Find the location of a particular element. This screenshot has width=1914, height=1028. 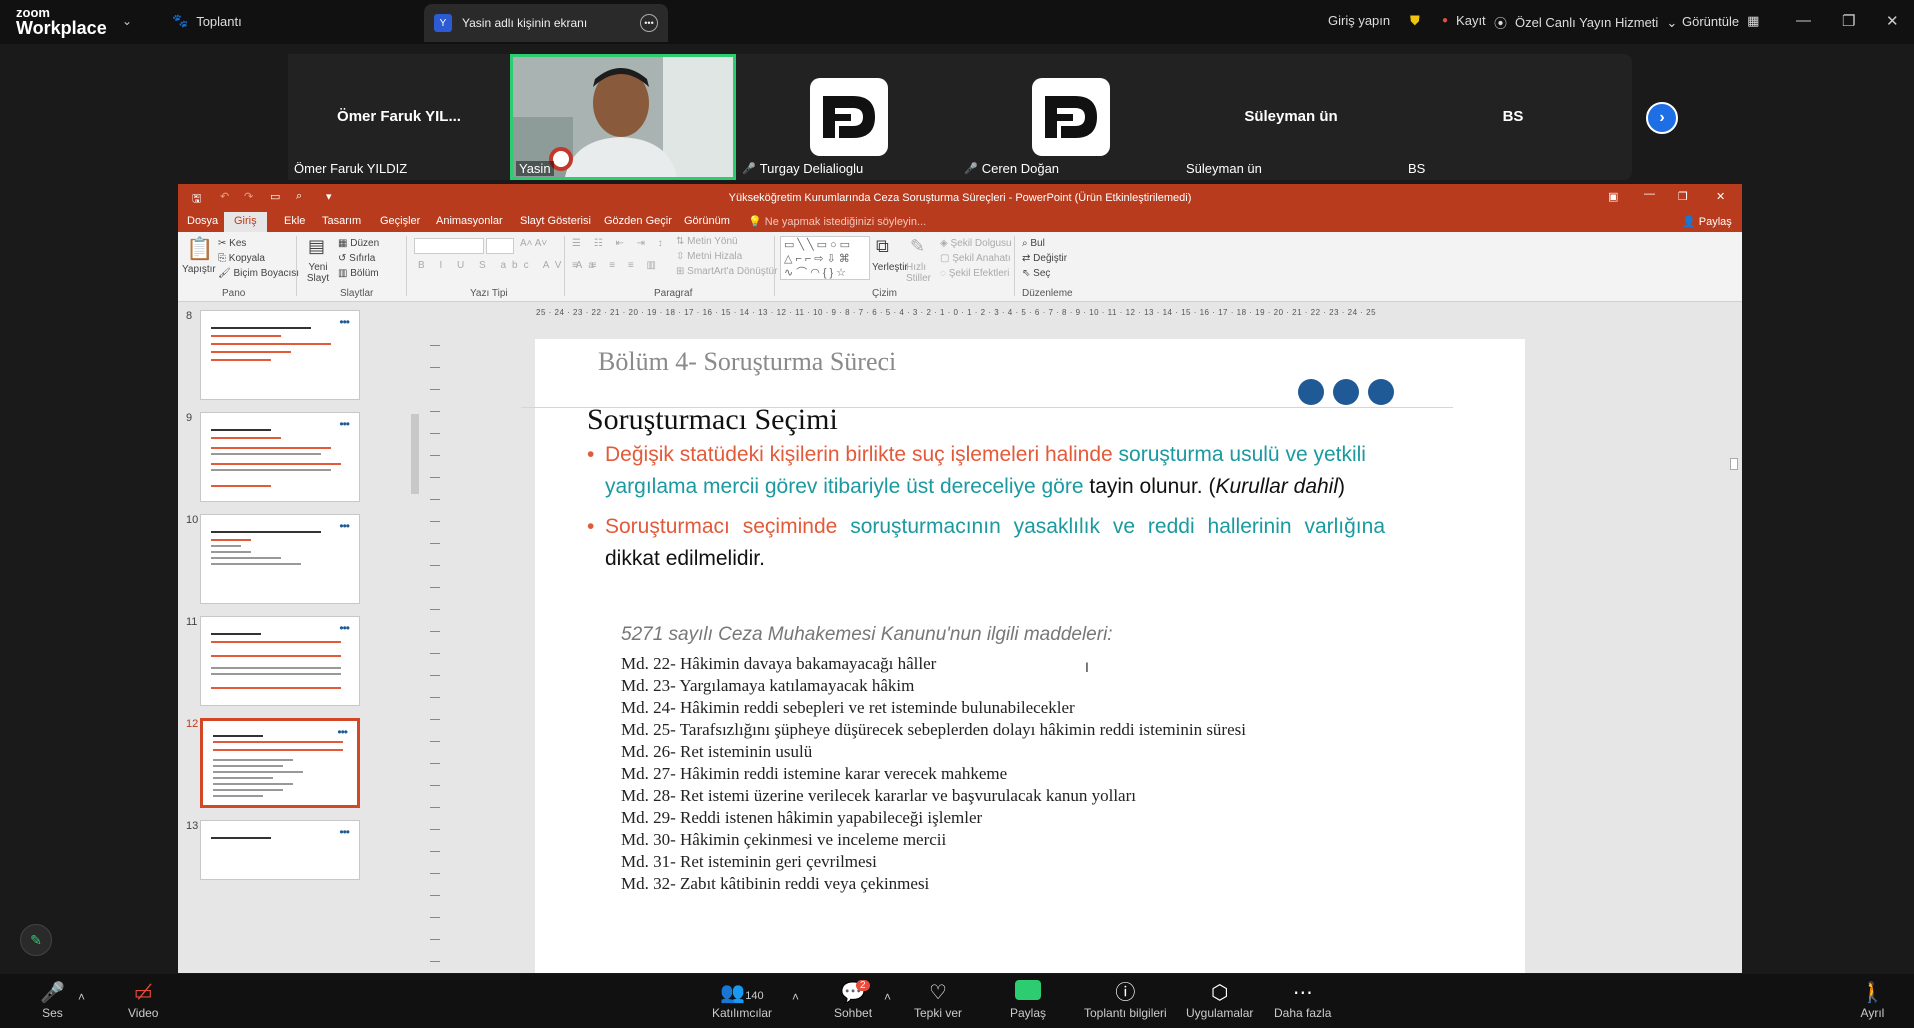

live-stream-menu: ⦿ Özel Canlı Yayın Hizmeti ⌄ is located at coordinates (1585, 22).